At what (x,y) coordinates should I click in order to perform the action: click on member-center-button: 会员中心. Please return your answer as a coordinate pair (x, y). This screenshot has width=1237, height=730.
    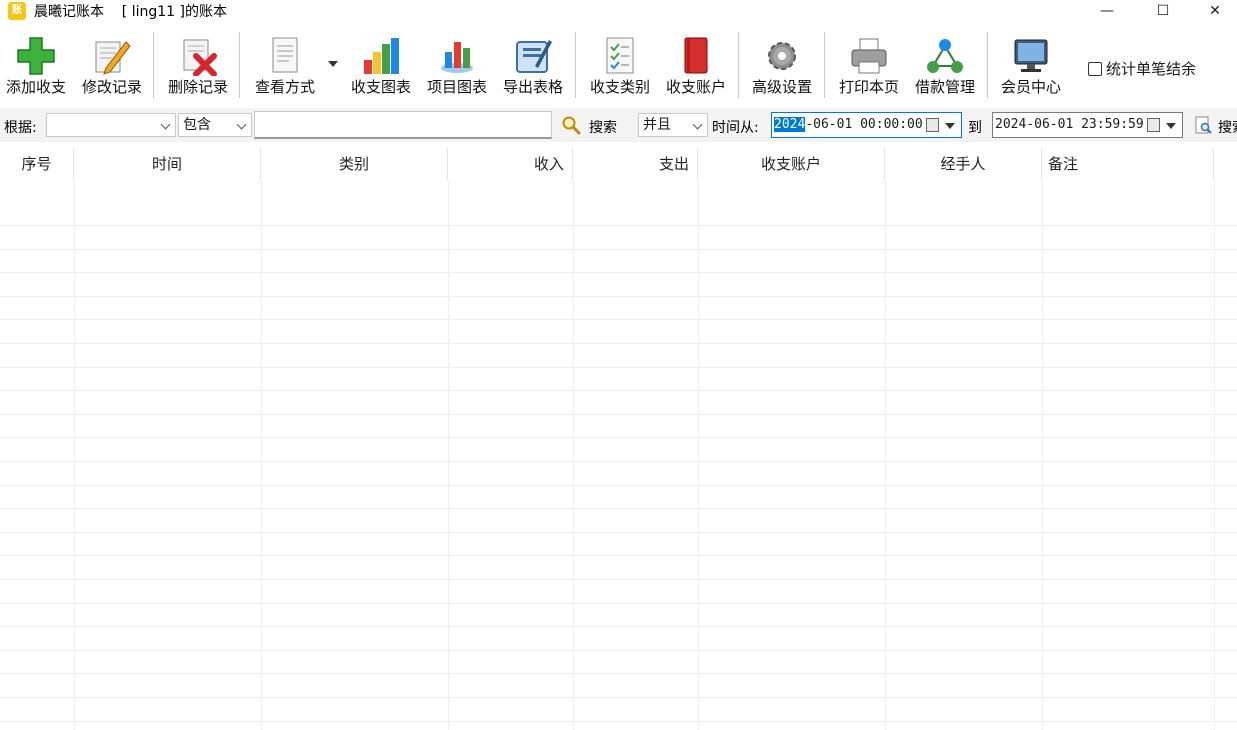
    Looking at the image, I should click on (1031, 65).